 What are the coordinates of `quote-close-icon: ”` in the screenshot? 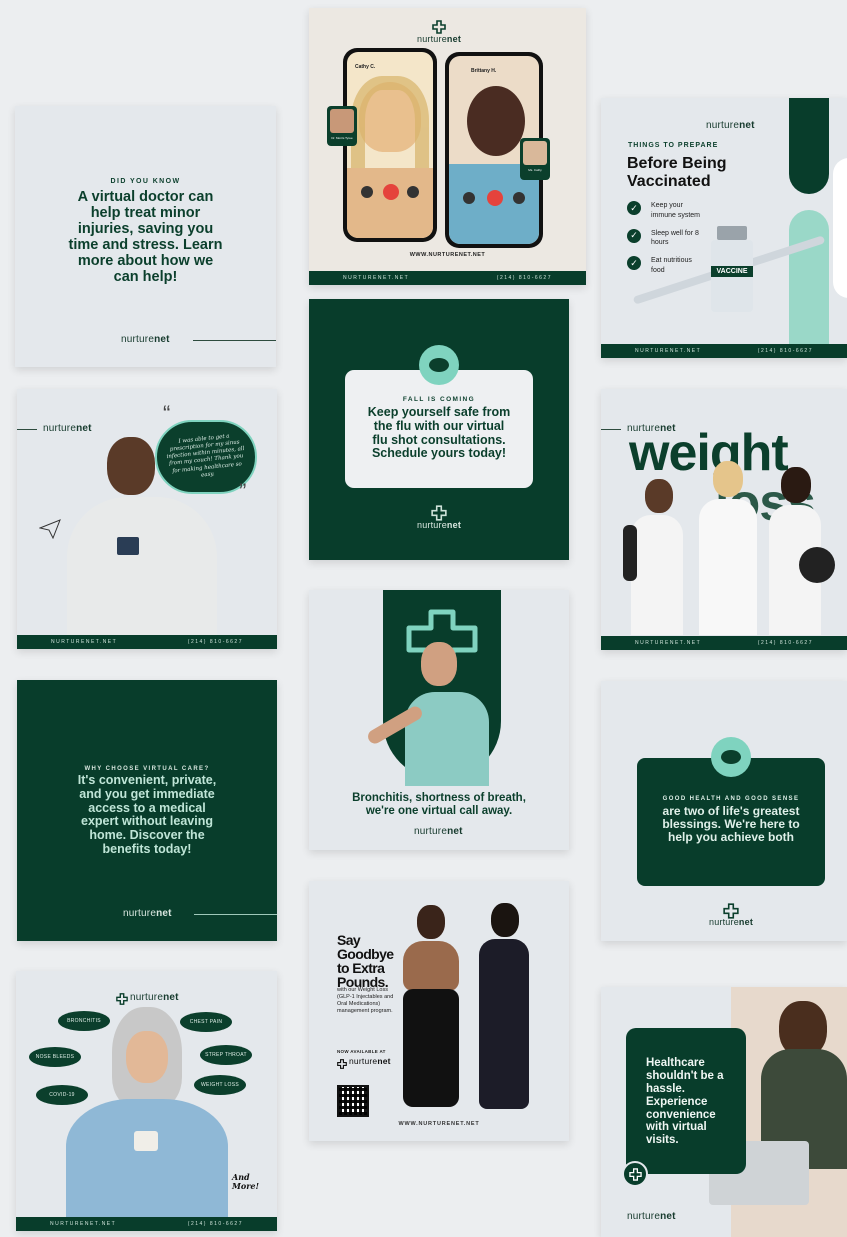 It's located at (243, 491).